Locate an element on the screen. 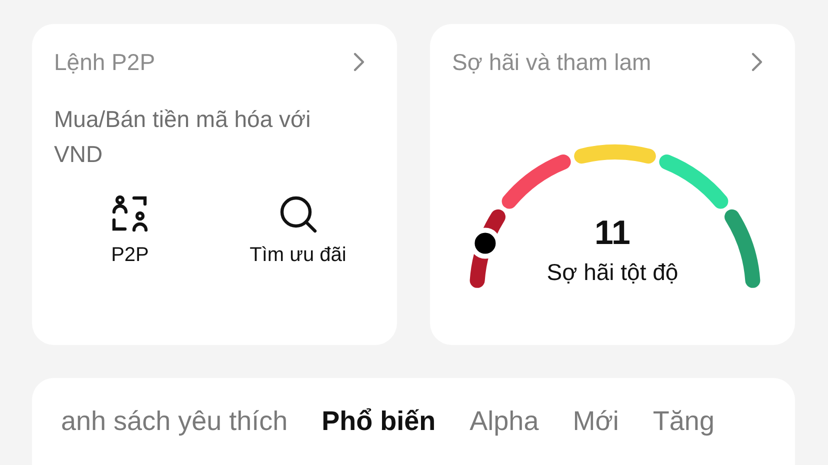 The width and height of the screenshot is (828, 465). index-value: 11 is located at coordinates (612, 233).